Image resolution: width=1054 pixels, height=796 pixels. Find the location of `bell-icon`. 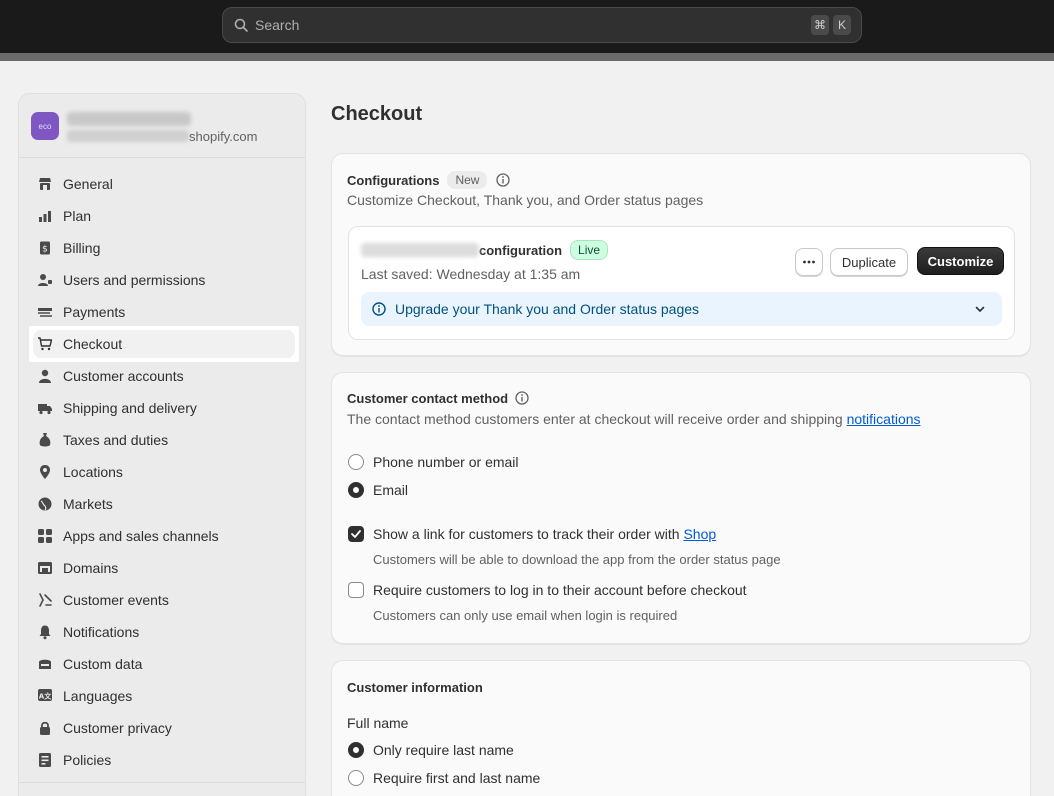

bell-icon is located at coordinates (45, 632).